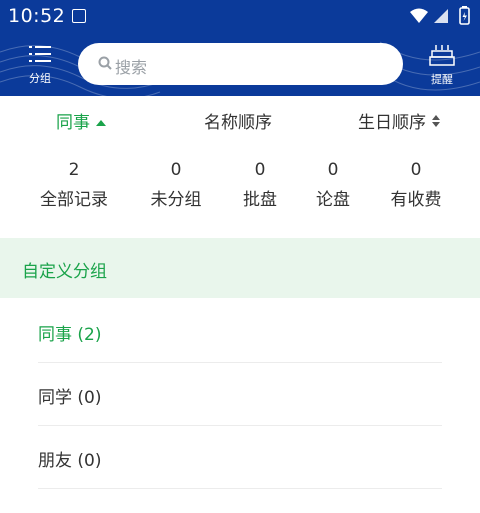 The image size is (480, 513). Describe the element at coordinates (240, 16) in the screenshot. I see `status-bar: 10:52` at that location.